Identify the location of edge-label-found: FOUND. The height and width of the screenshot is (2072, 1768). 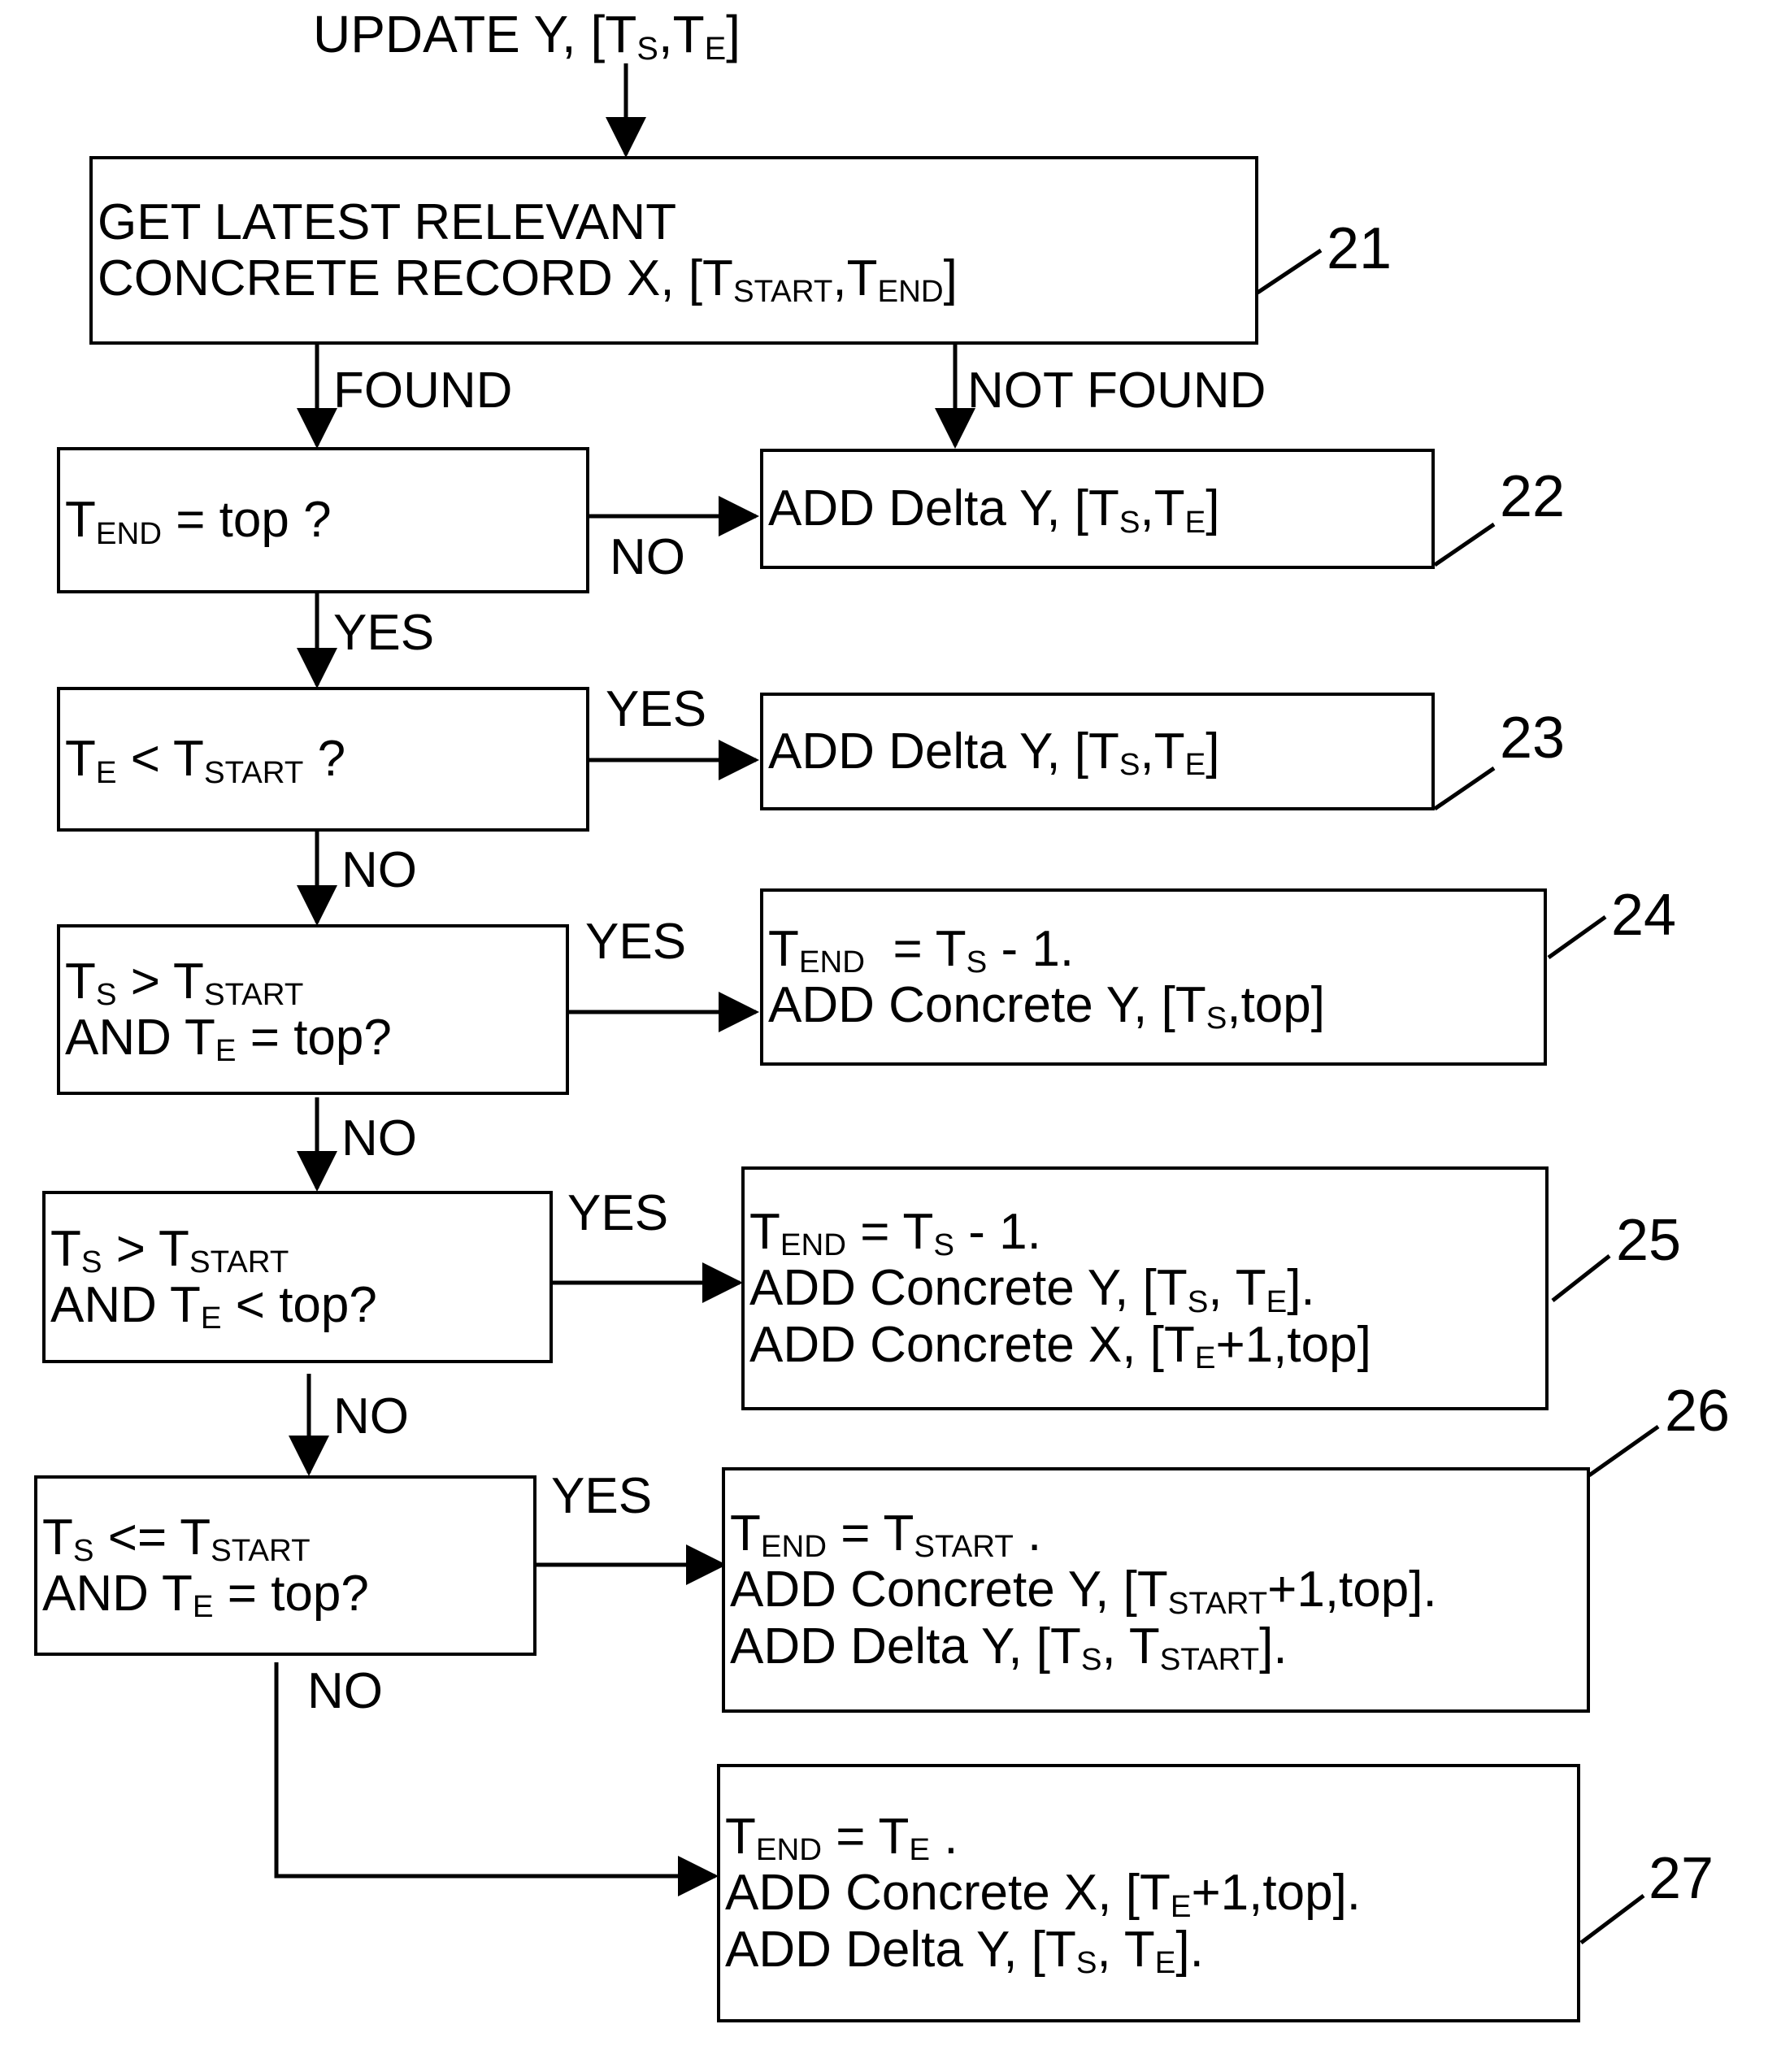
(423, 391).